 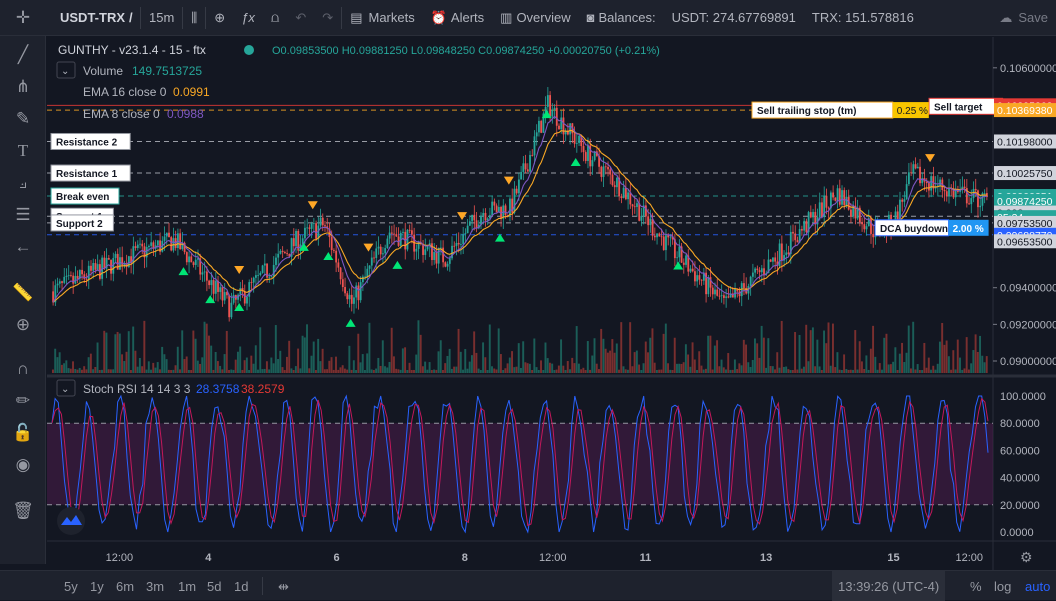 What do you see at coordinates (23, 183) in the screenshot?
I see `pattern-icon: ⟓` at bounding box center [23, 183].